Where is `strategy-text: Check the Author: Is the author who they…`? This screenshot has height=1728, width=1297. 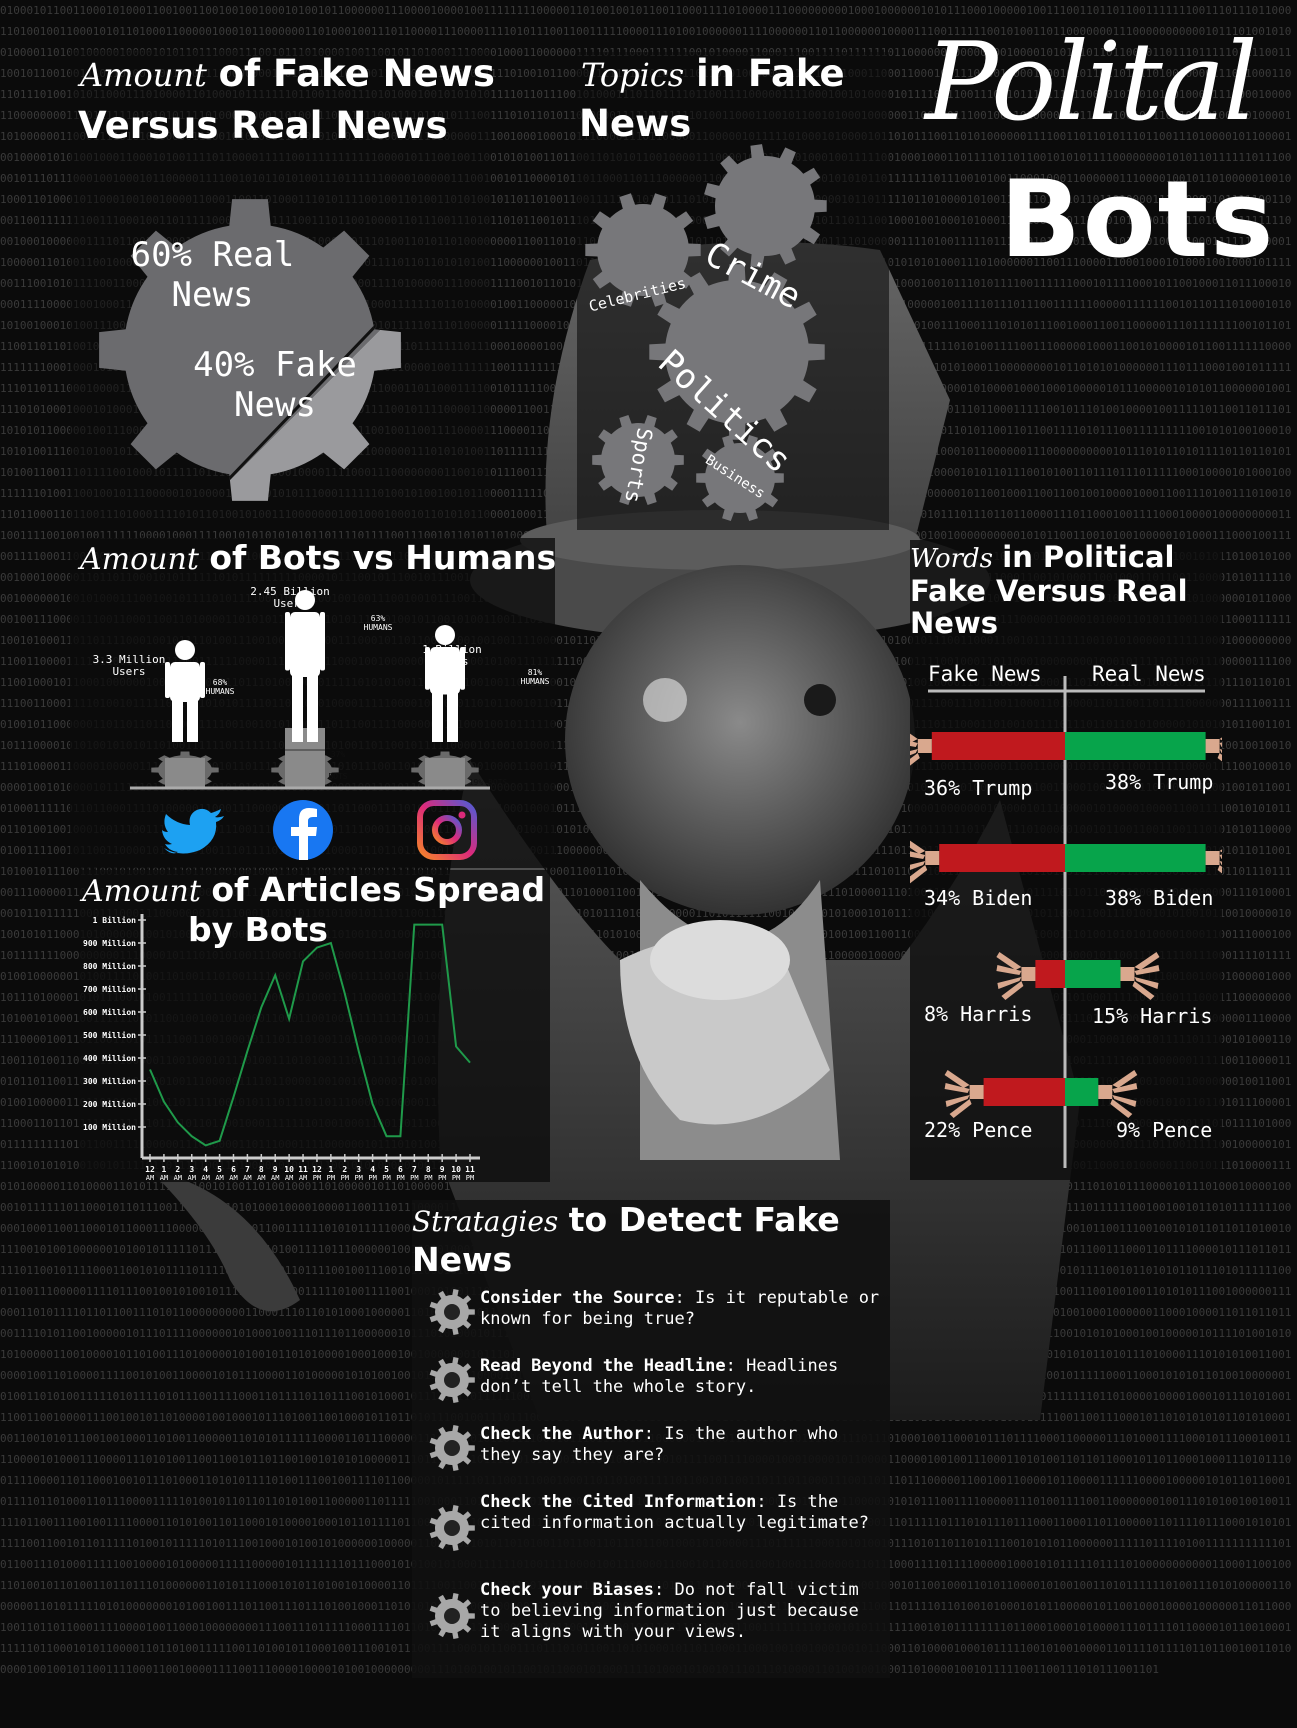
strategy-text: Check the Author: Is the author who they… is located at coordinates (680, 1448).